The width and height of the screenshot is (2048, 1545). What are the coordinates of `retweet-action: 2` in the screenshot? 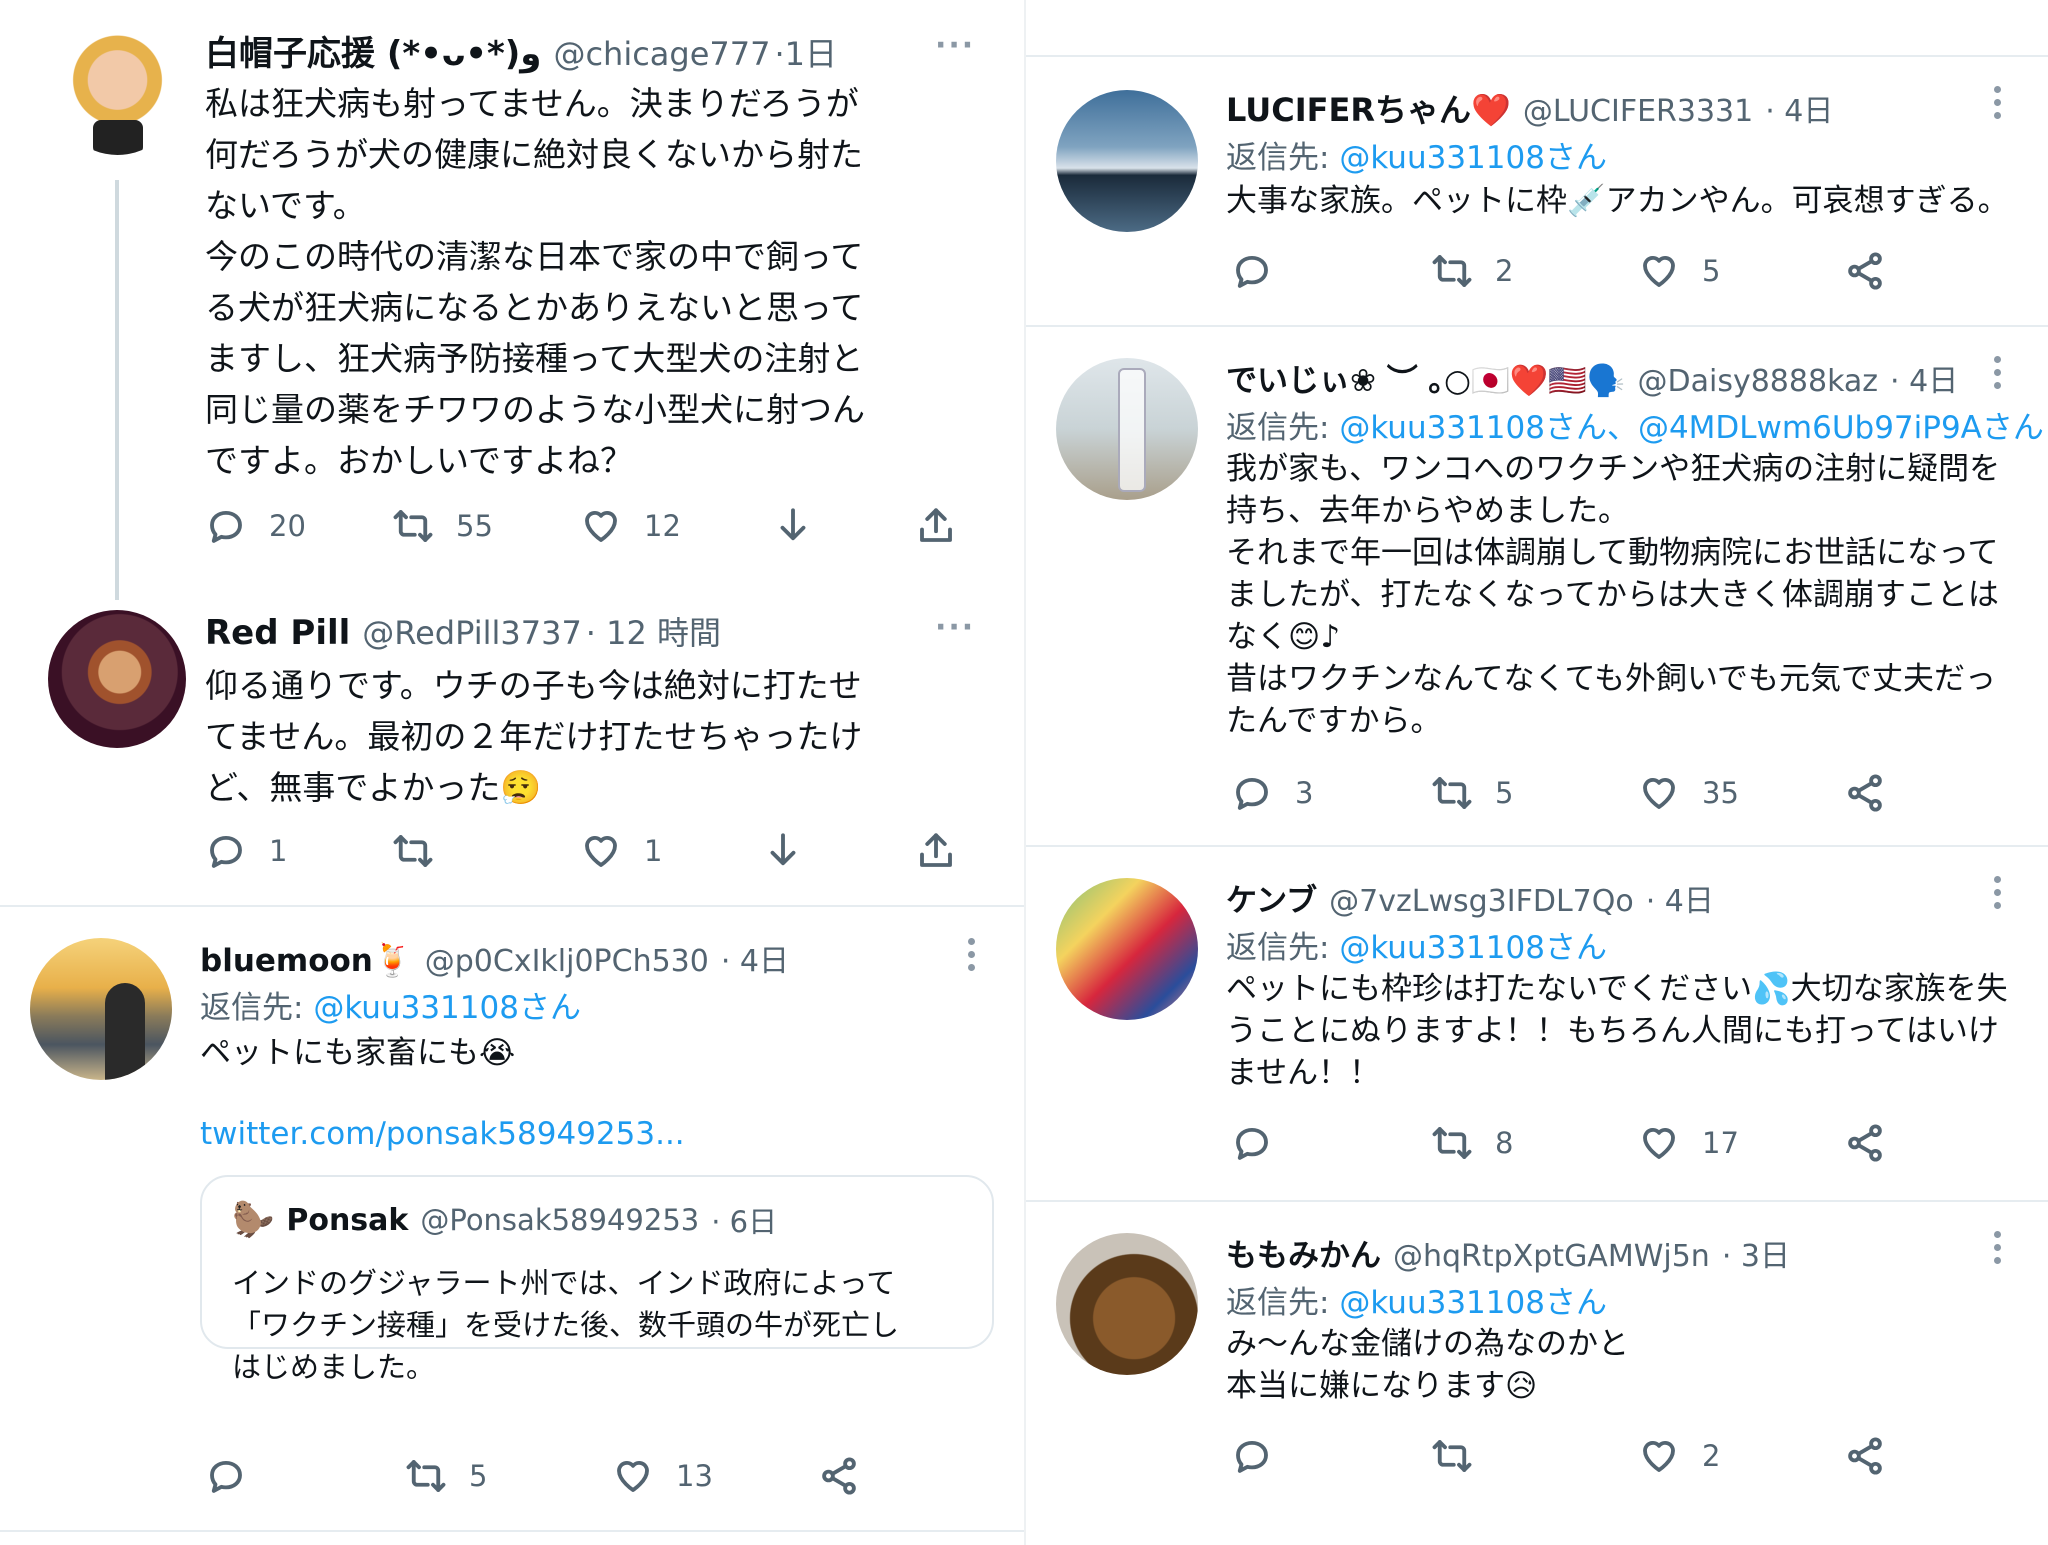 It's located at (1472, 271).